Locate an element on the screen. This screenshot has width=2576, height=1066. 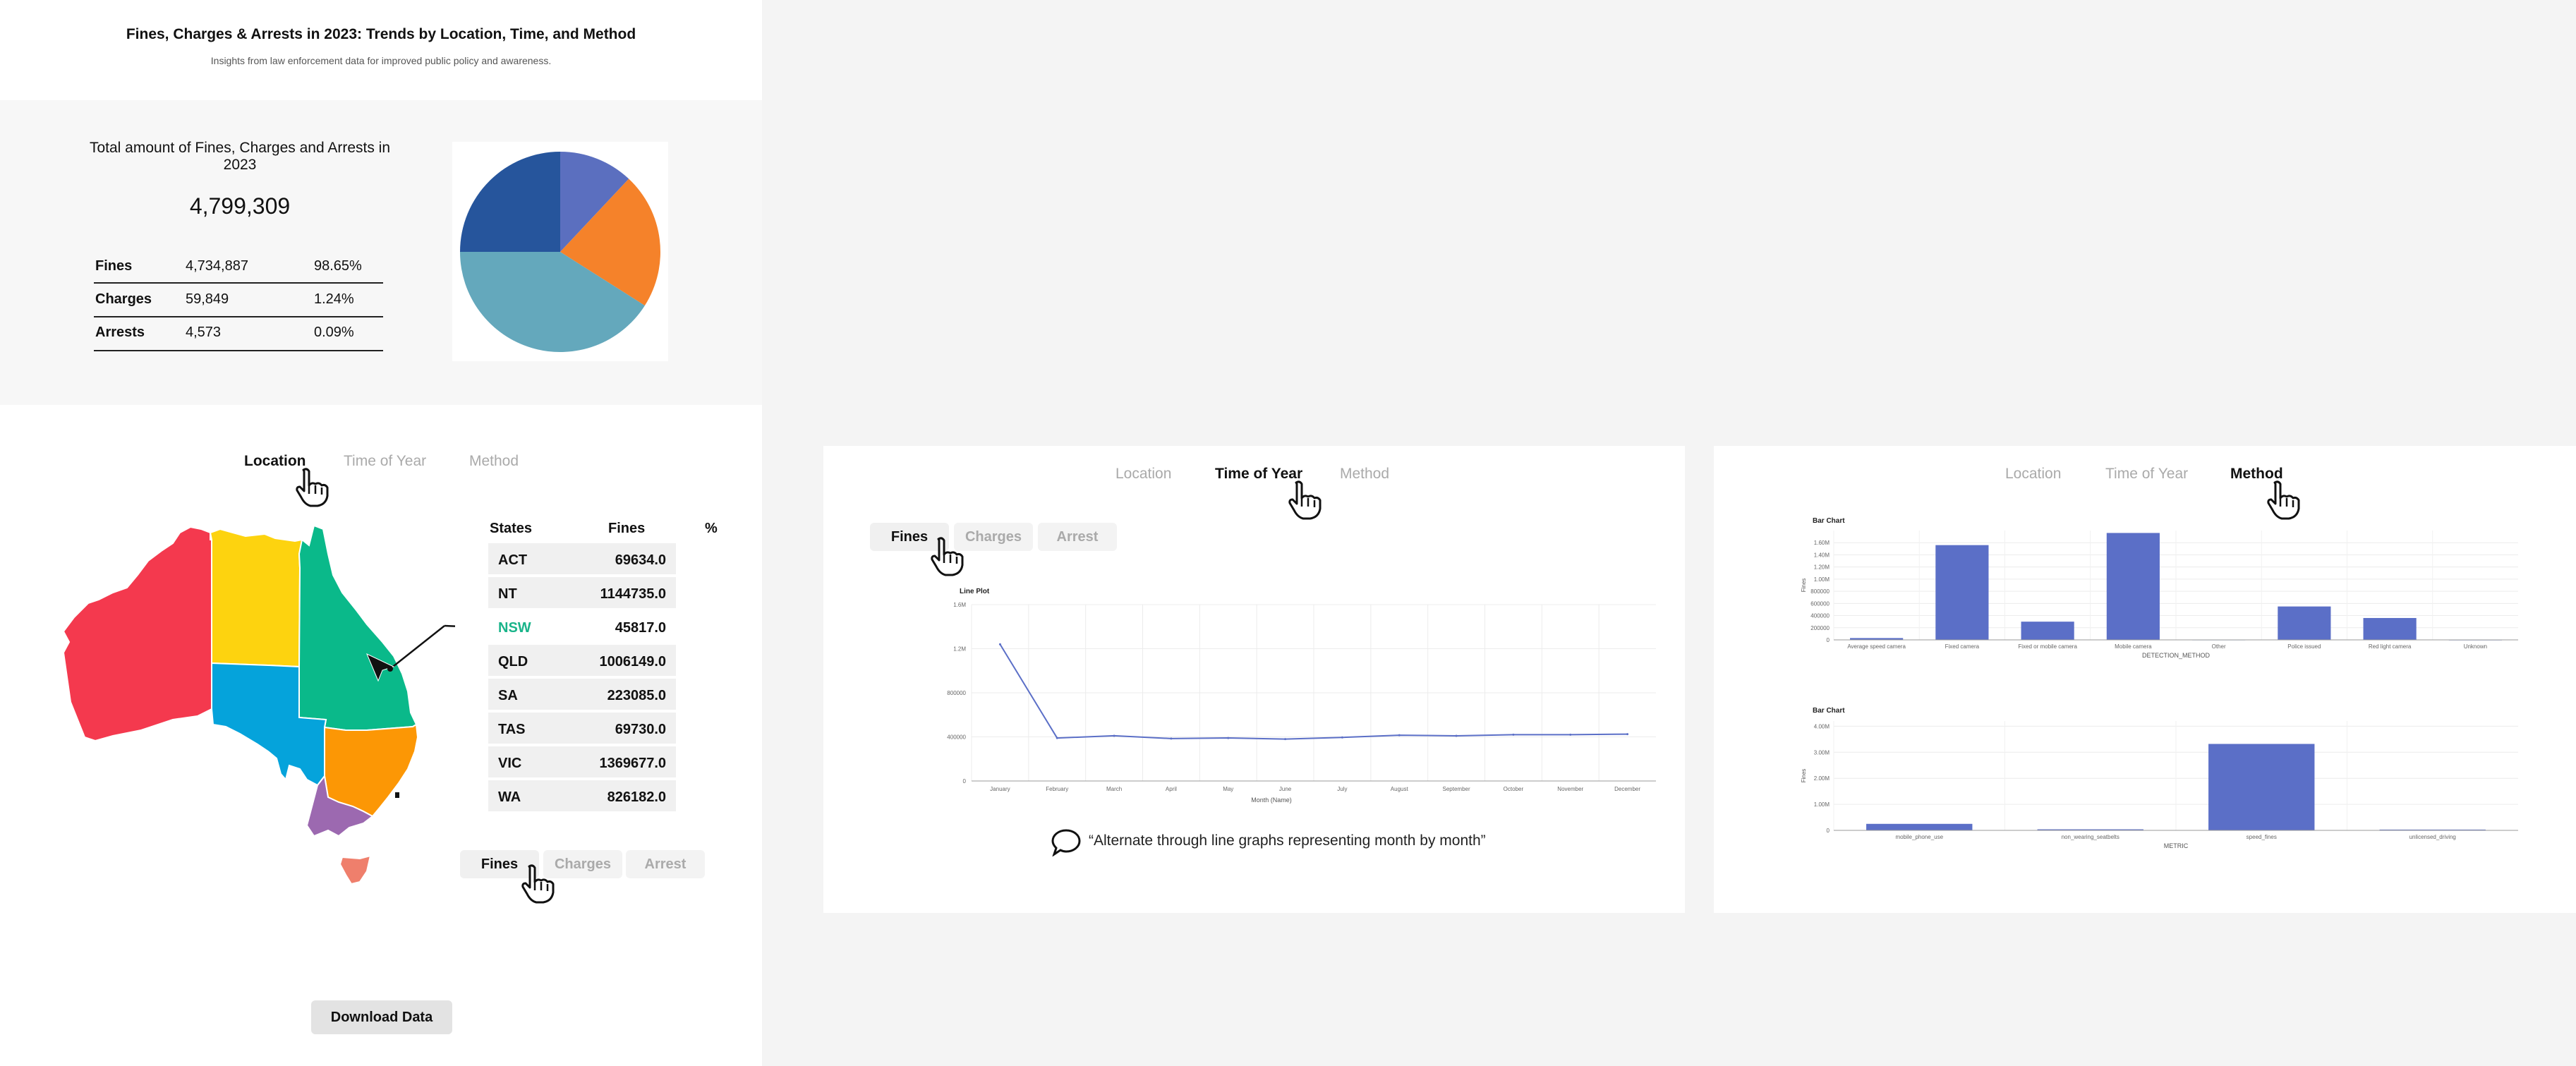
summary-total: 4,799,309 is located at coordinates (240, 206).